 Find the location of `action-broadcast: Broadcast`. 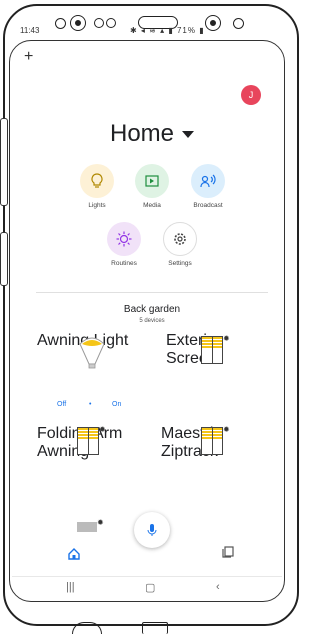

action-broadcast: Broadcast is located at coordinates (208, 186).